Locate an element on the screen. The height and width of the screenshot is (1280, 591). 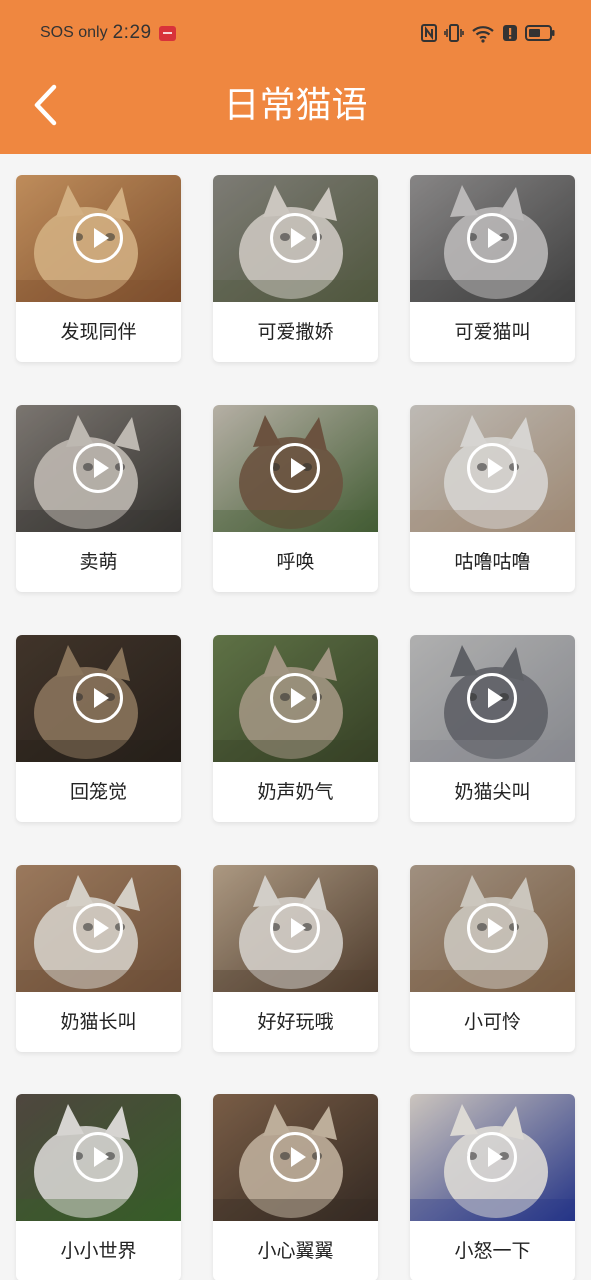
video-card: 咕噜咕噜 is located at coordinates (492, 498).